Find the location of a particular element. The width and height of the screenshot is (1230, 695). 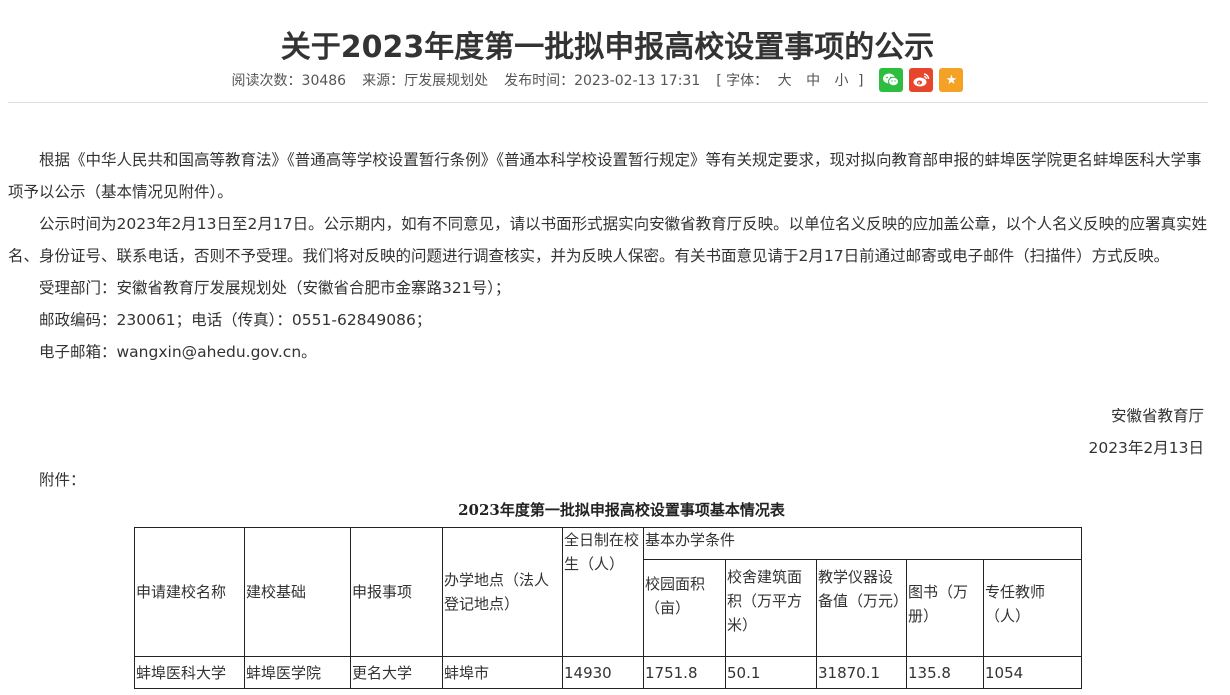

wechat-icon is located at coordinates (891, 80).